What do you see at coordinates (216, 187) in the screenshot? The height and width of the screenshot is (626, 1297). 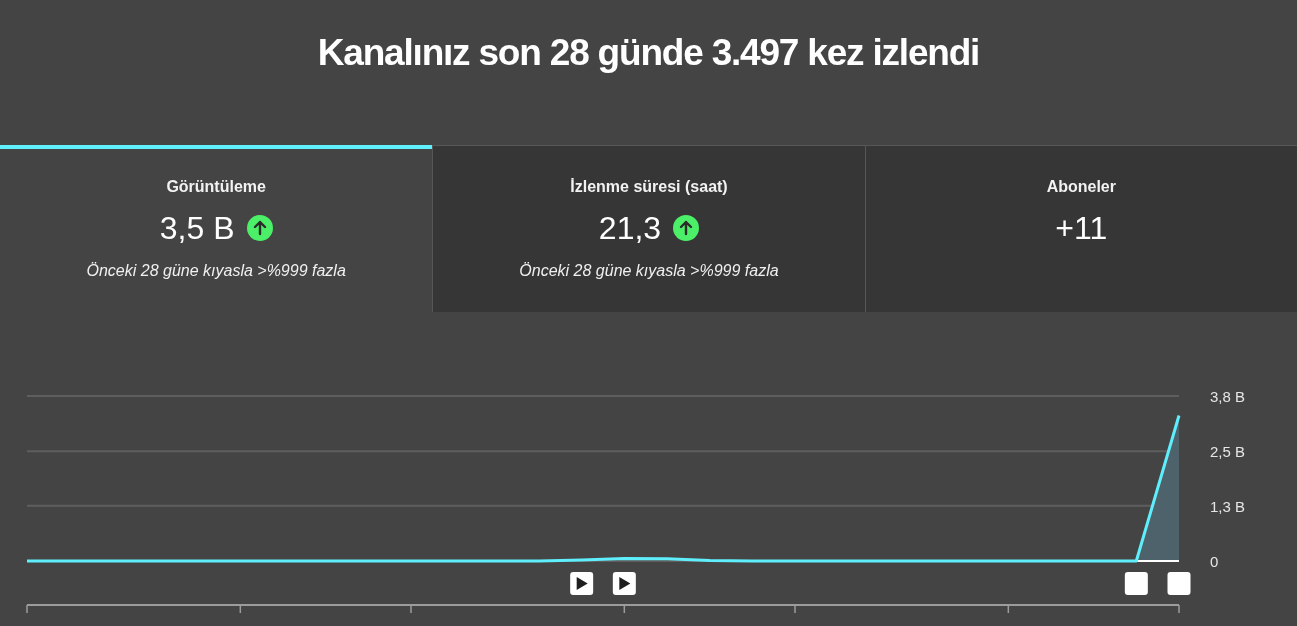 I see `metric-label: Görüntüleme` at bounding box center [216, 187].